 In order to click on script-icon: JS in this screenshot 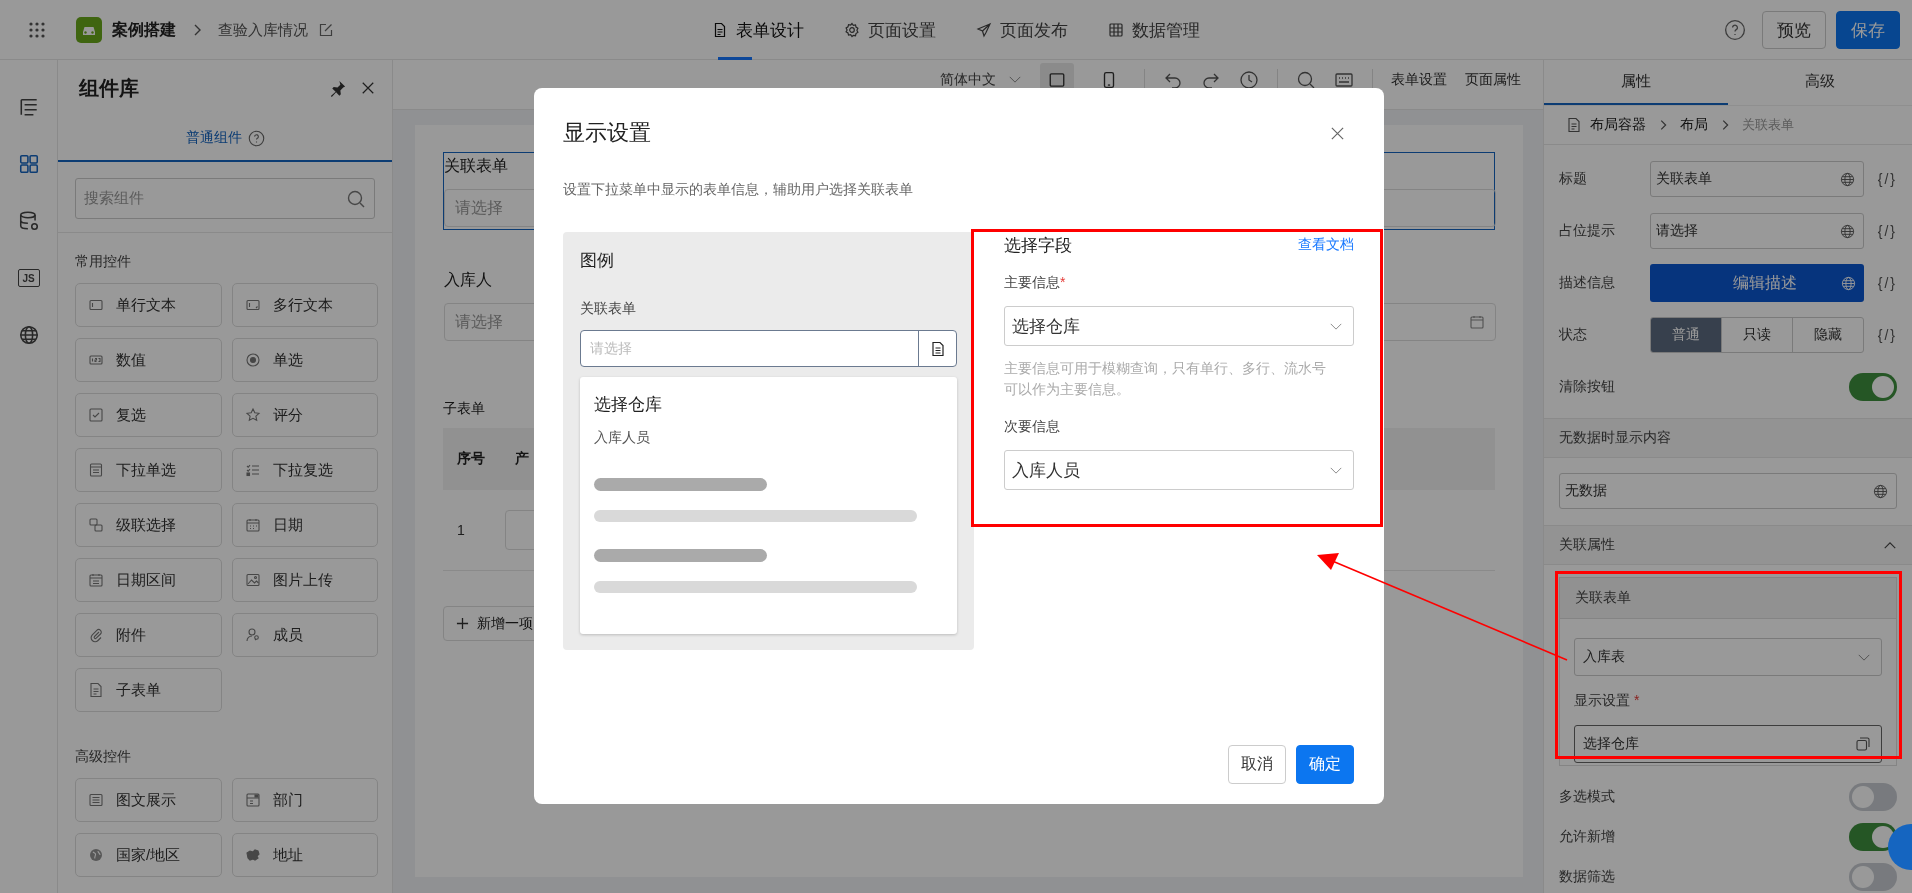, I will do `click(28, 278)`.